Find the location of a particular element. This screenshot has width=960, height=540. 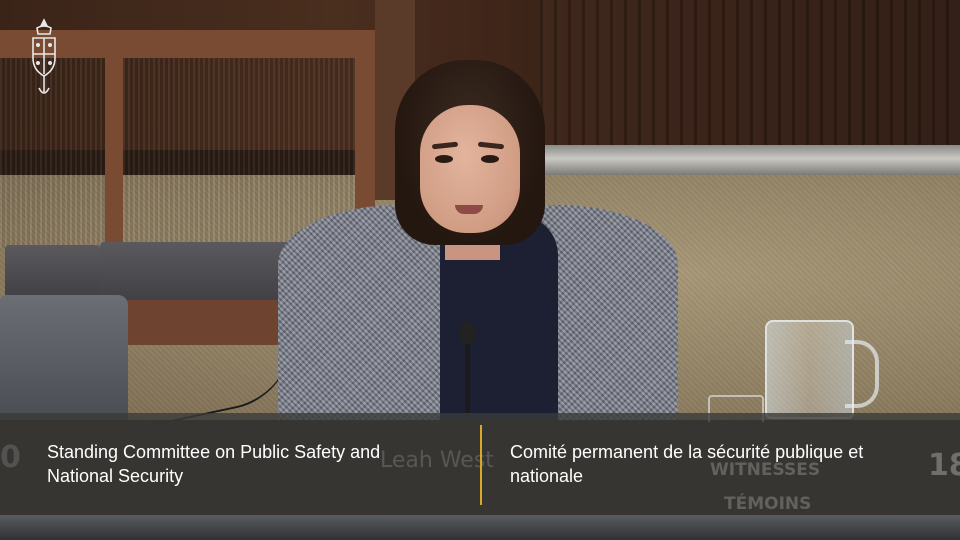

metal-ledge is located at coordinates (750, 160).